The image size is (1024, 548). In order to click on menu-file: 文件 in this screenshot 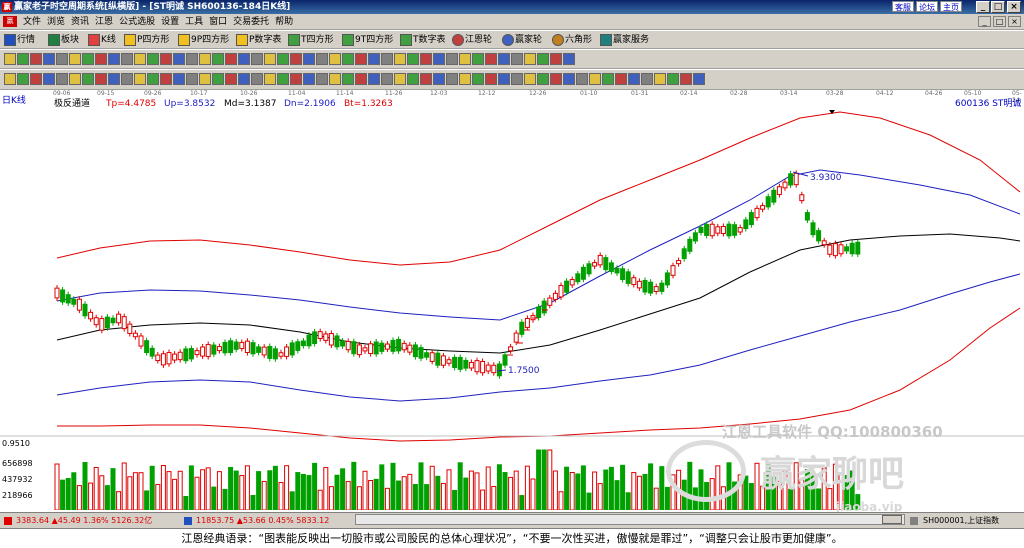, I will do `click(32, 22)`.